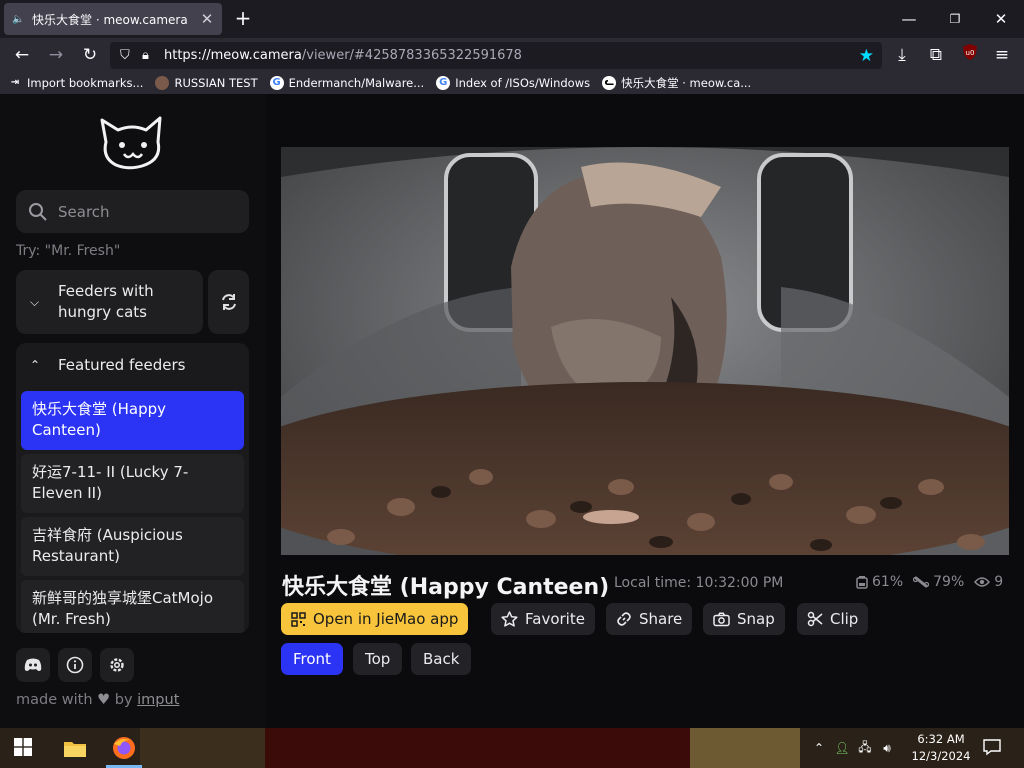  What do you see at coordinates (109, 302) in the screenshot?
I see `hungry-cats-toggle: ⌵ Feeders with hungry cats` at bounding box center [109, 302].